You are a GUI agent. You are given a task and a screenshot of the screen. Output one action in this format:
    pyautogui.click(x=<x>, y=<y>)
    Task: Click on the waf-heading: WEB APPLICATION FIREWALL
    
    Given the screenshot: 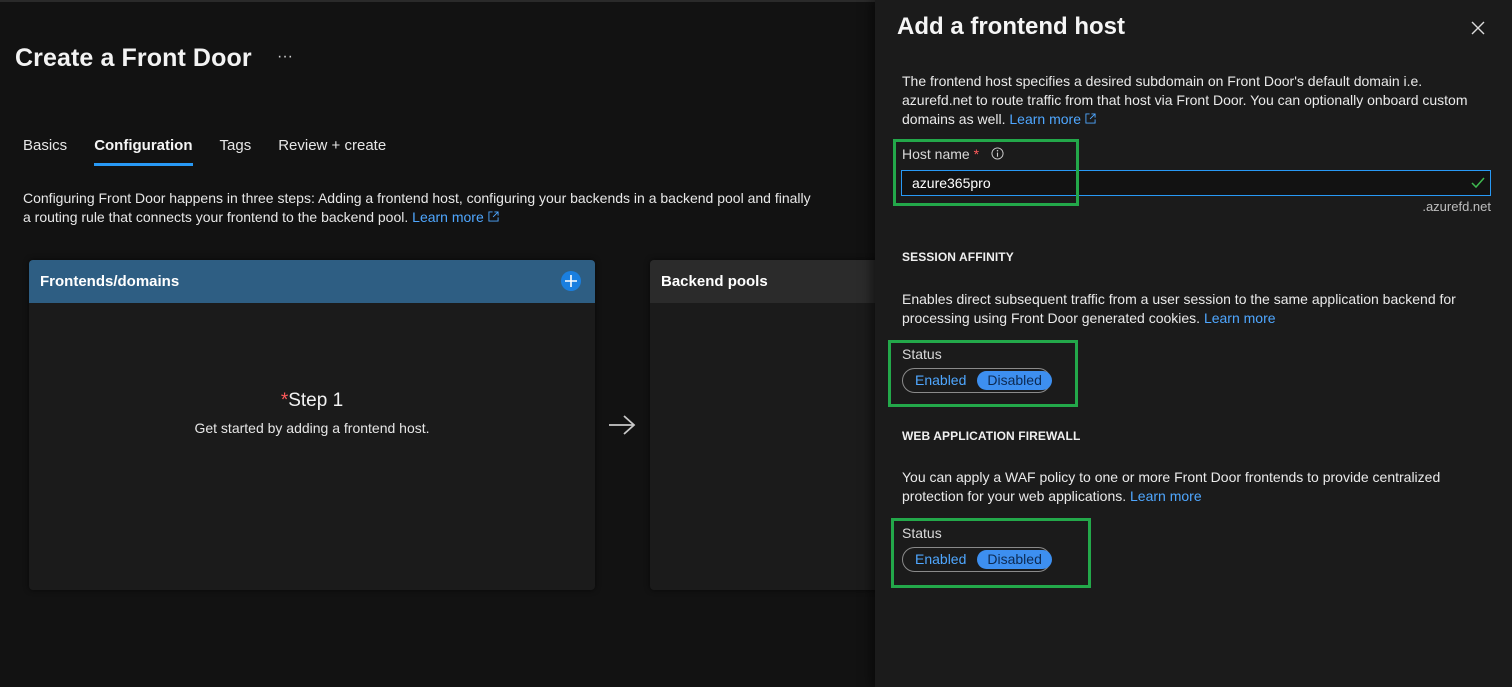 What is the action you would take?
    pyautogui.click(x=991, y=436)
    